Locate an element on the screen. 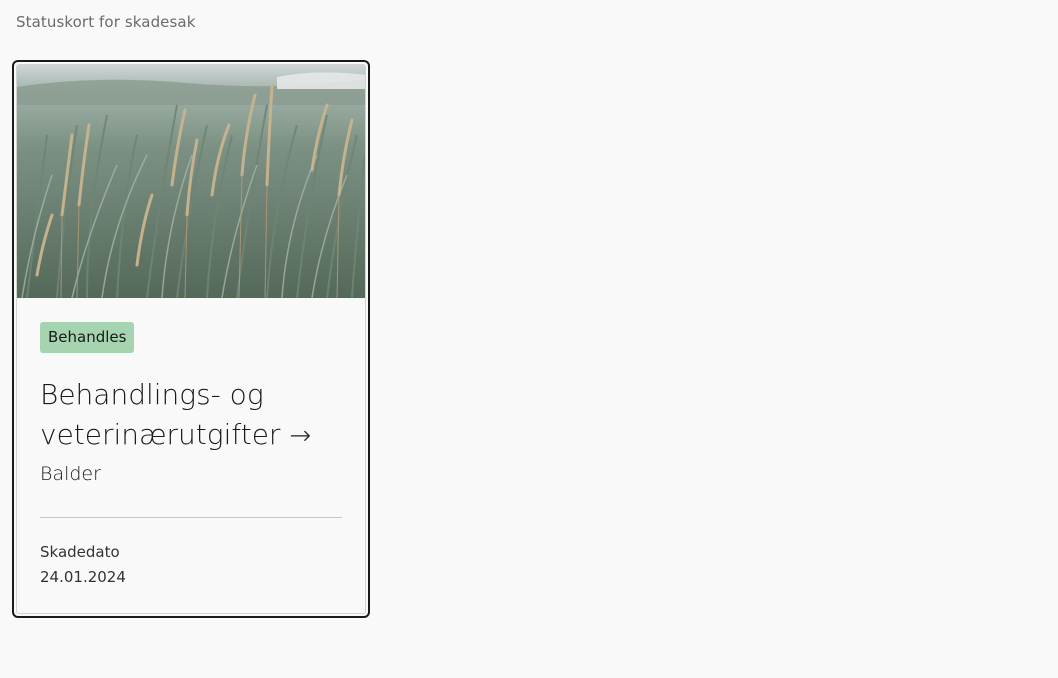 Image resolution: width=1058 pixels, height=678 pixels. page-heading: Statuskort for skadesak is located at coordinates (106, 22).